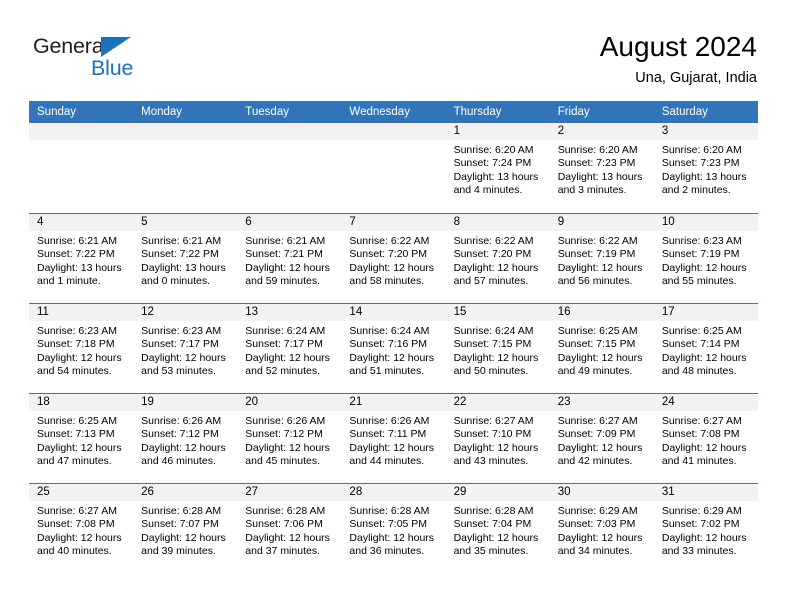 The width and height of the screenshot is (792, 612). What do you see at coordinates (705, 312) in the screenshot?
I see `day-number: 17` at bounding box center [705, 312].